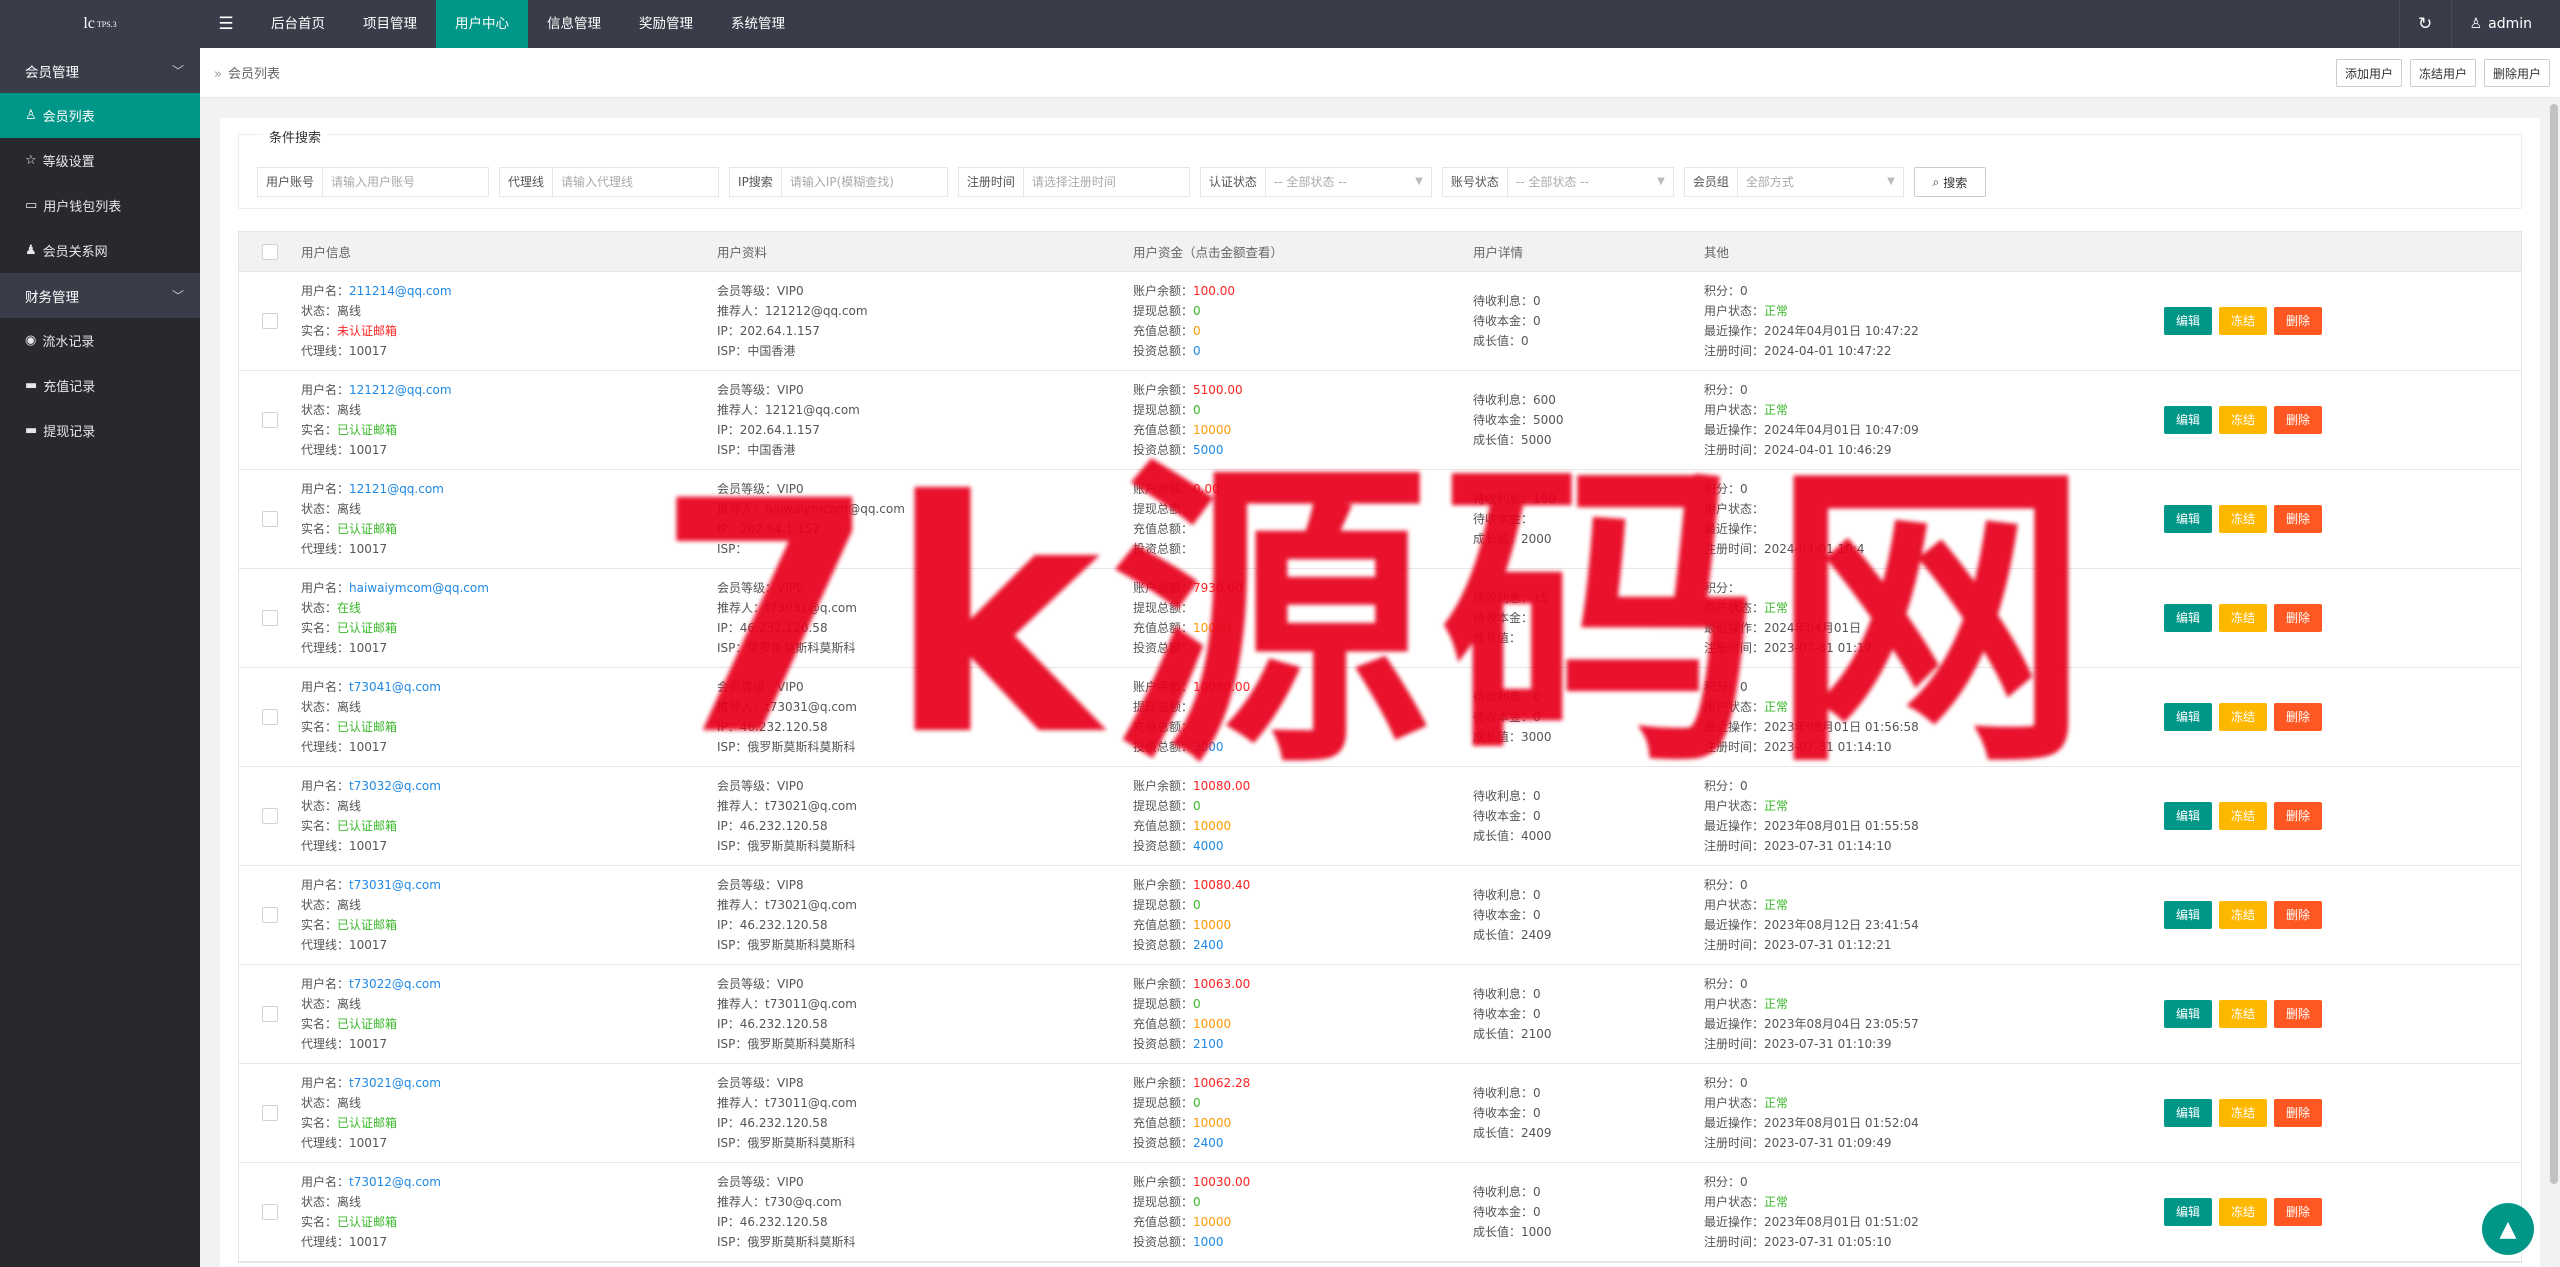 The width and height of the screenshot is (2560, 1267). I want to click on scrollbar-thumb, so click(2554, 644).